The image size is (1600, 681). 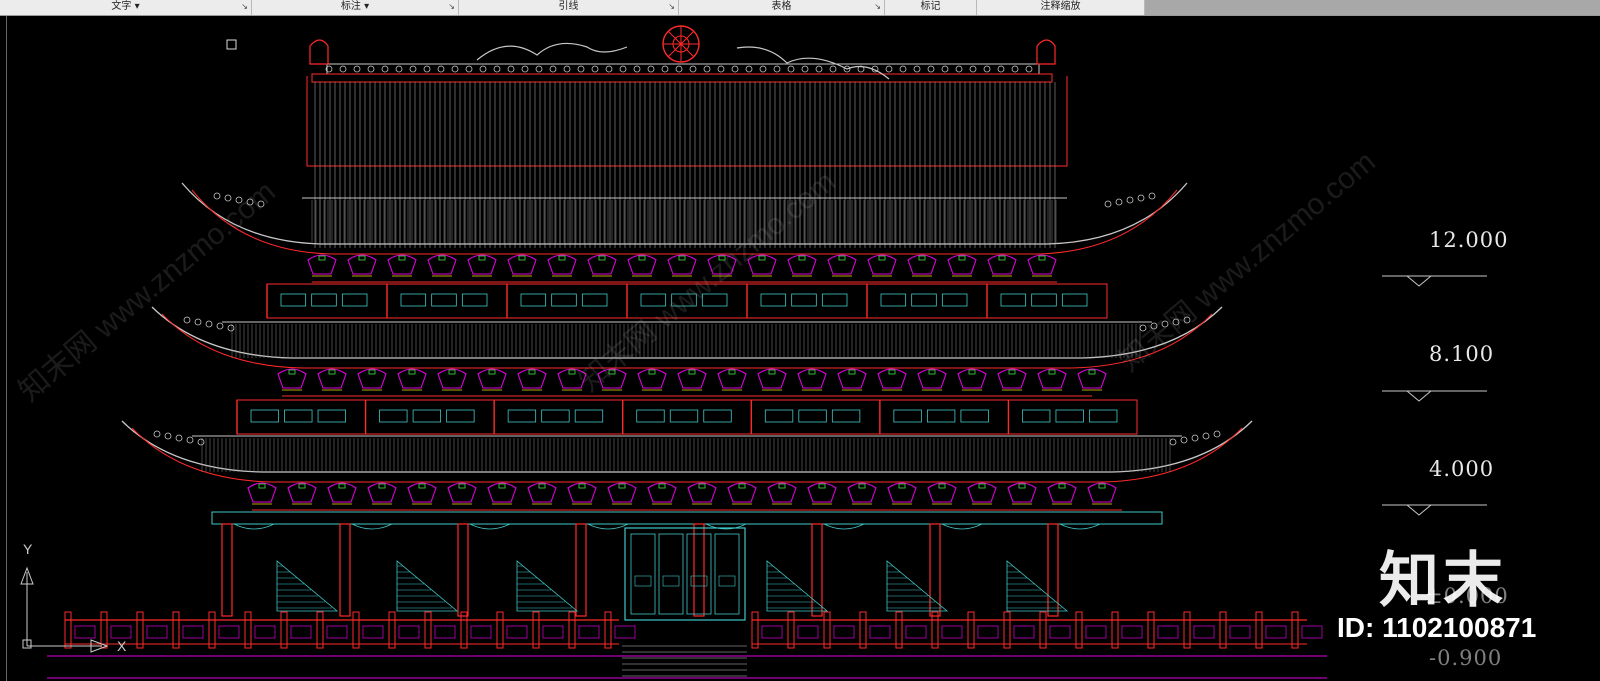 I want to click on panel-markup: 标记, so click(x=931, y=7).